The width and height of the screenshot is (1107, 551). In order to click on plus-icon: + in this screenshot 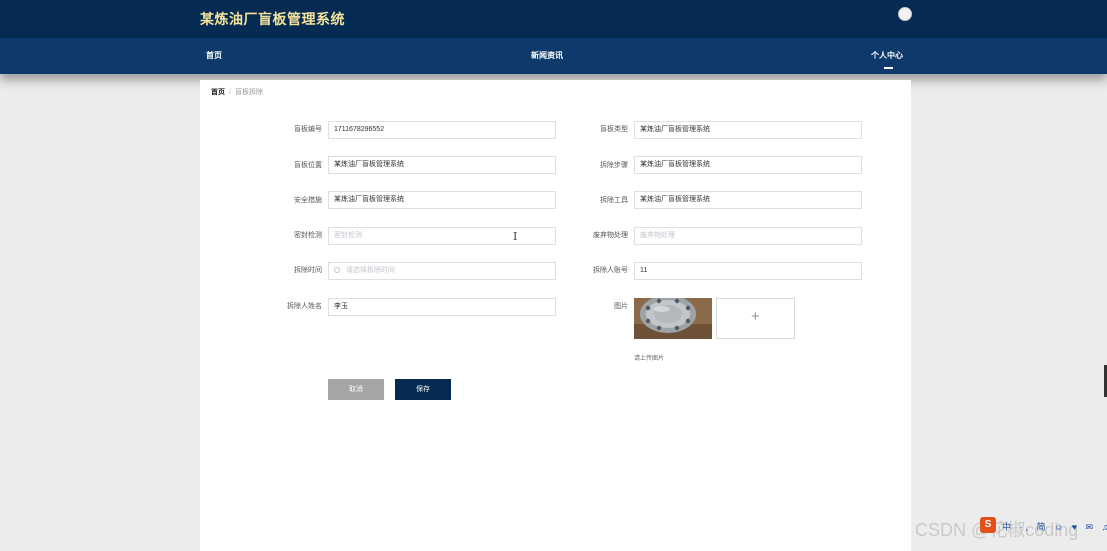, I will do `click(755, 316)`.